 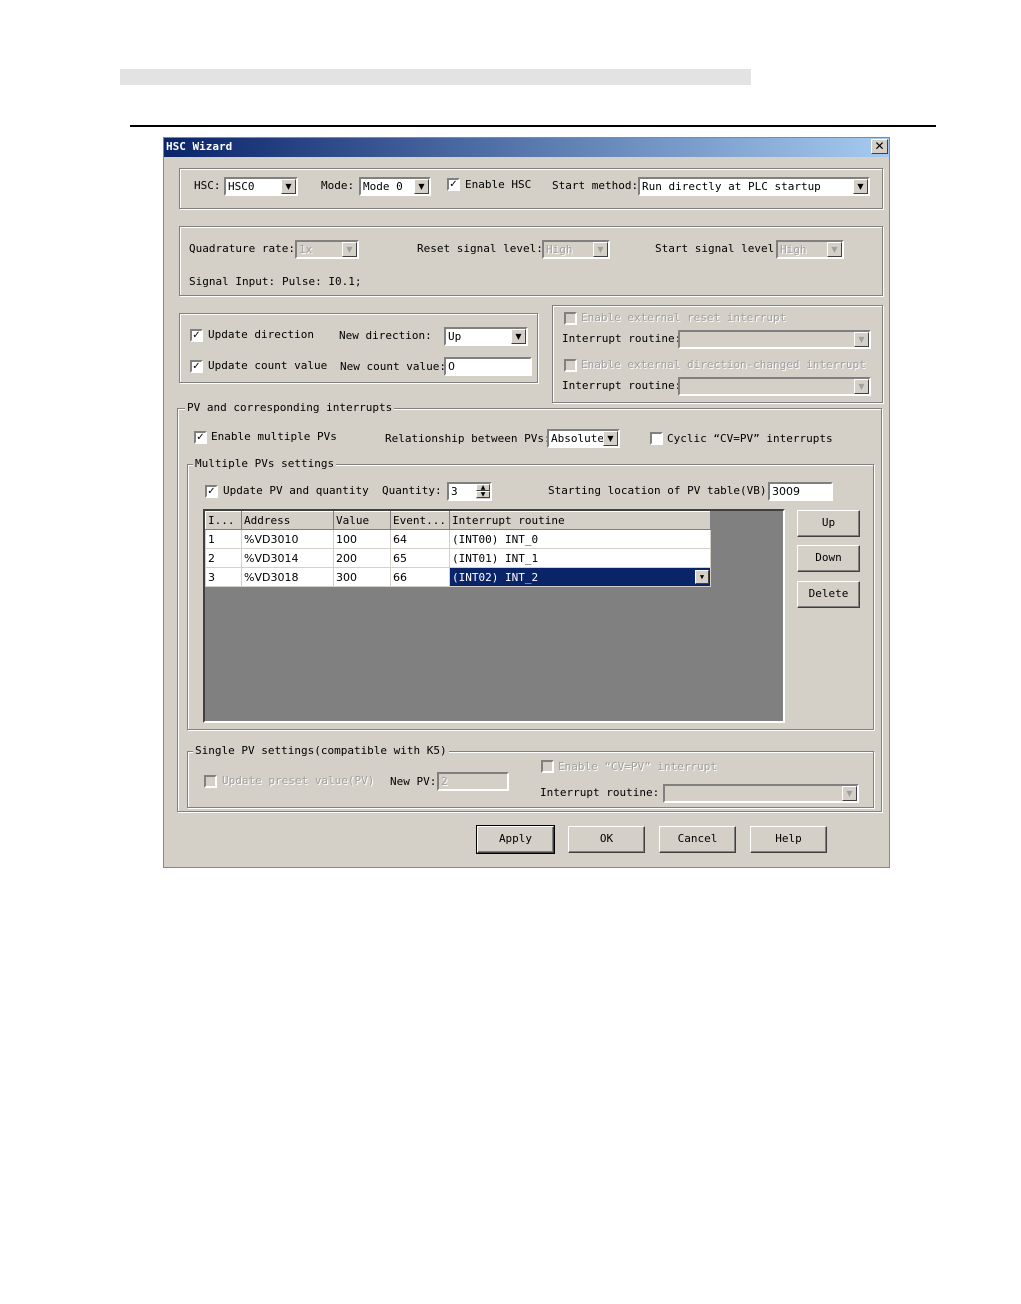 I want to click on start-location-label: Starting location of PV table(VB):, so click(x=661, y=490).